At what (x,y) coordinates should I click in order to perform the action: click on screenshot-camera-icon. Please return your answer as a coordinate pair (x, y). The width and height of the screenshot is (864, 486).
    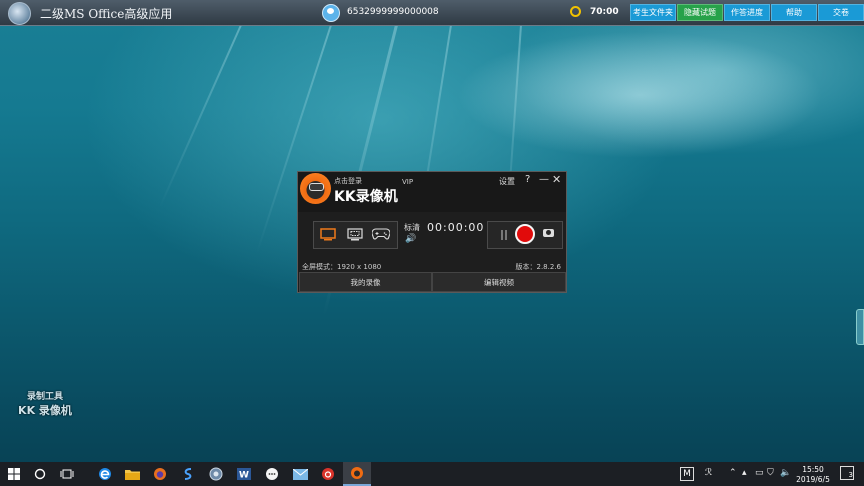
    Looking at the image, I should click on (548, 233).